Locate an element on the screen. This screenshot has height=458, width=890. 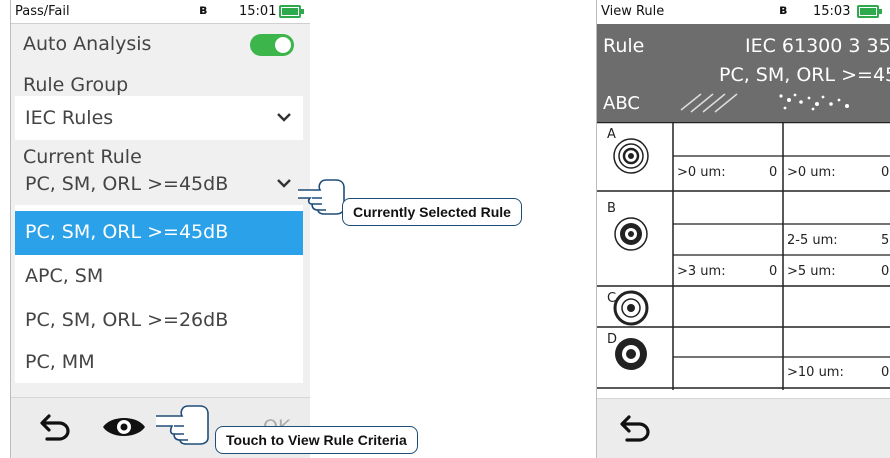
cell-defect-size: >0 um: is located at coordinates (811, 172).